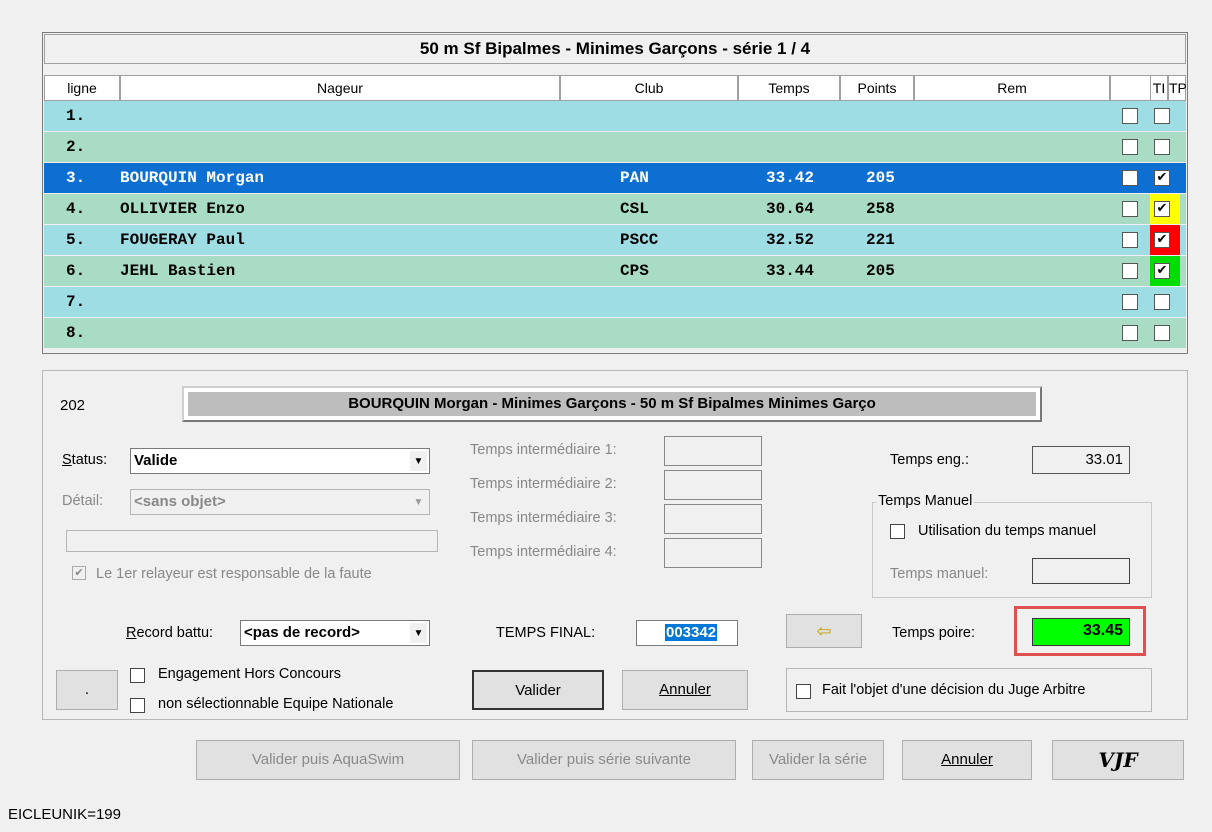 The height and width of the screenshot is (832, 1212). I want to click on table-row: 4. OLLIVIER Enzo CSL 30.64 258 ✔, so click(615, 209).